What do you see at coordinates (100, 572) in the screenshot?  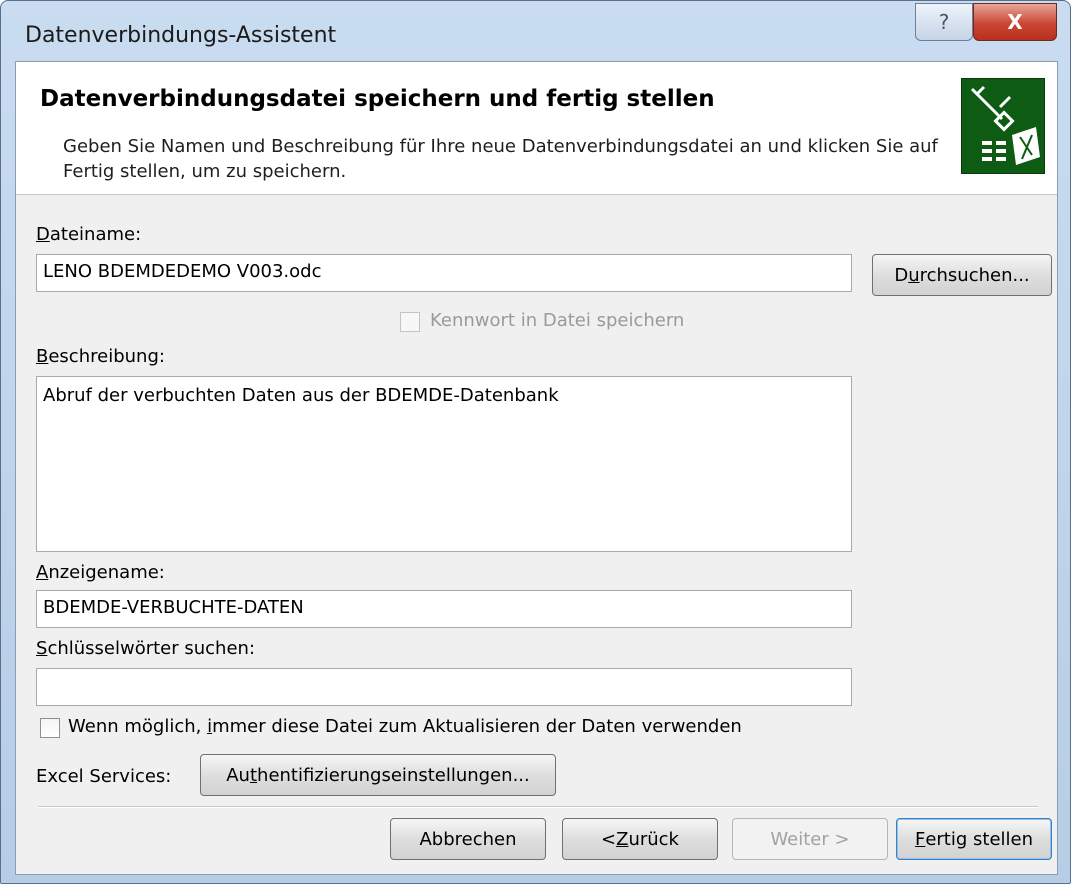 I see `display-name-label: Anzeigename:` at bounding box center [100, 572].